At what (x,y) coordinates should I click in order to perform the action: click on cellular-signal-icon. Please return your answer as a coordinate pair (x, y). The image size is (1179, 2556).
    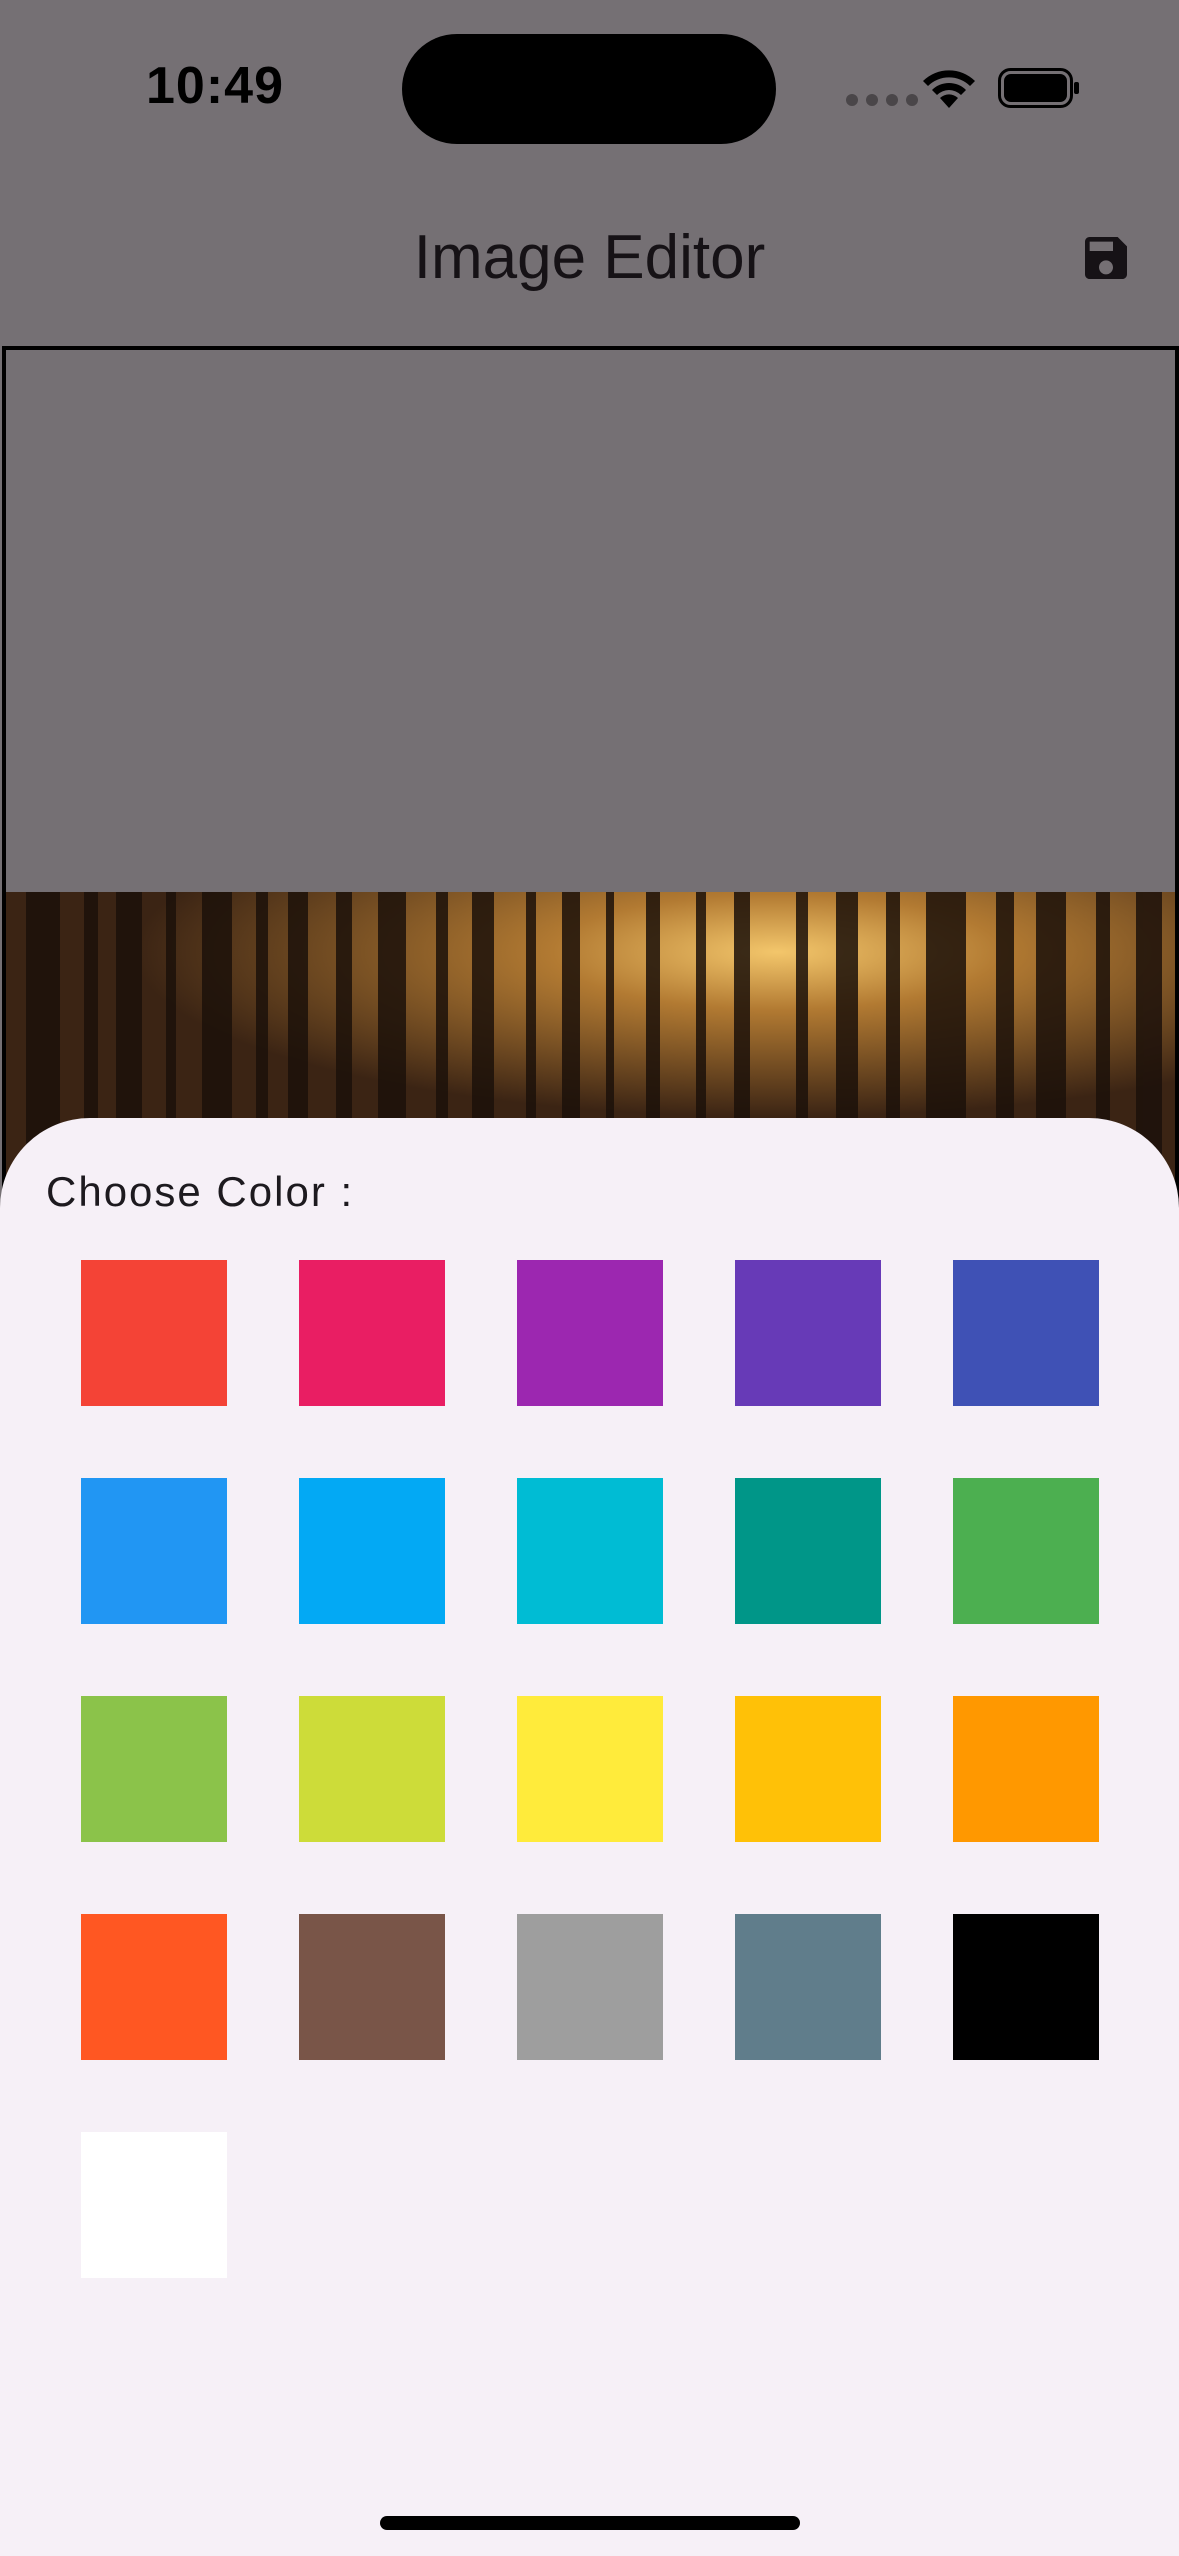
    Looking at the image, I should click on (882, 100).